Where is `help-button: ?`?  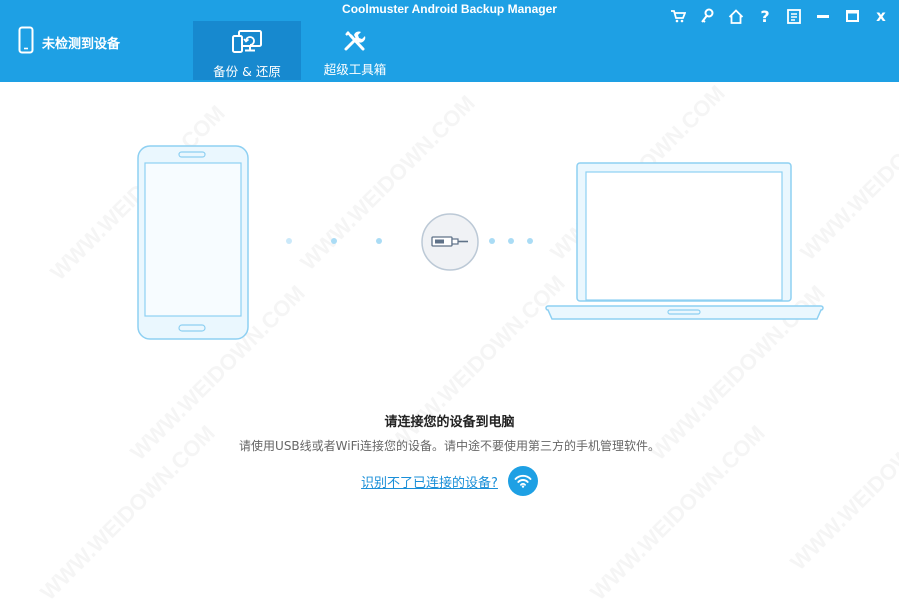 help-button: ? is located at coordinates (765, 16).